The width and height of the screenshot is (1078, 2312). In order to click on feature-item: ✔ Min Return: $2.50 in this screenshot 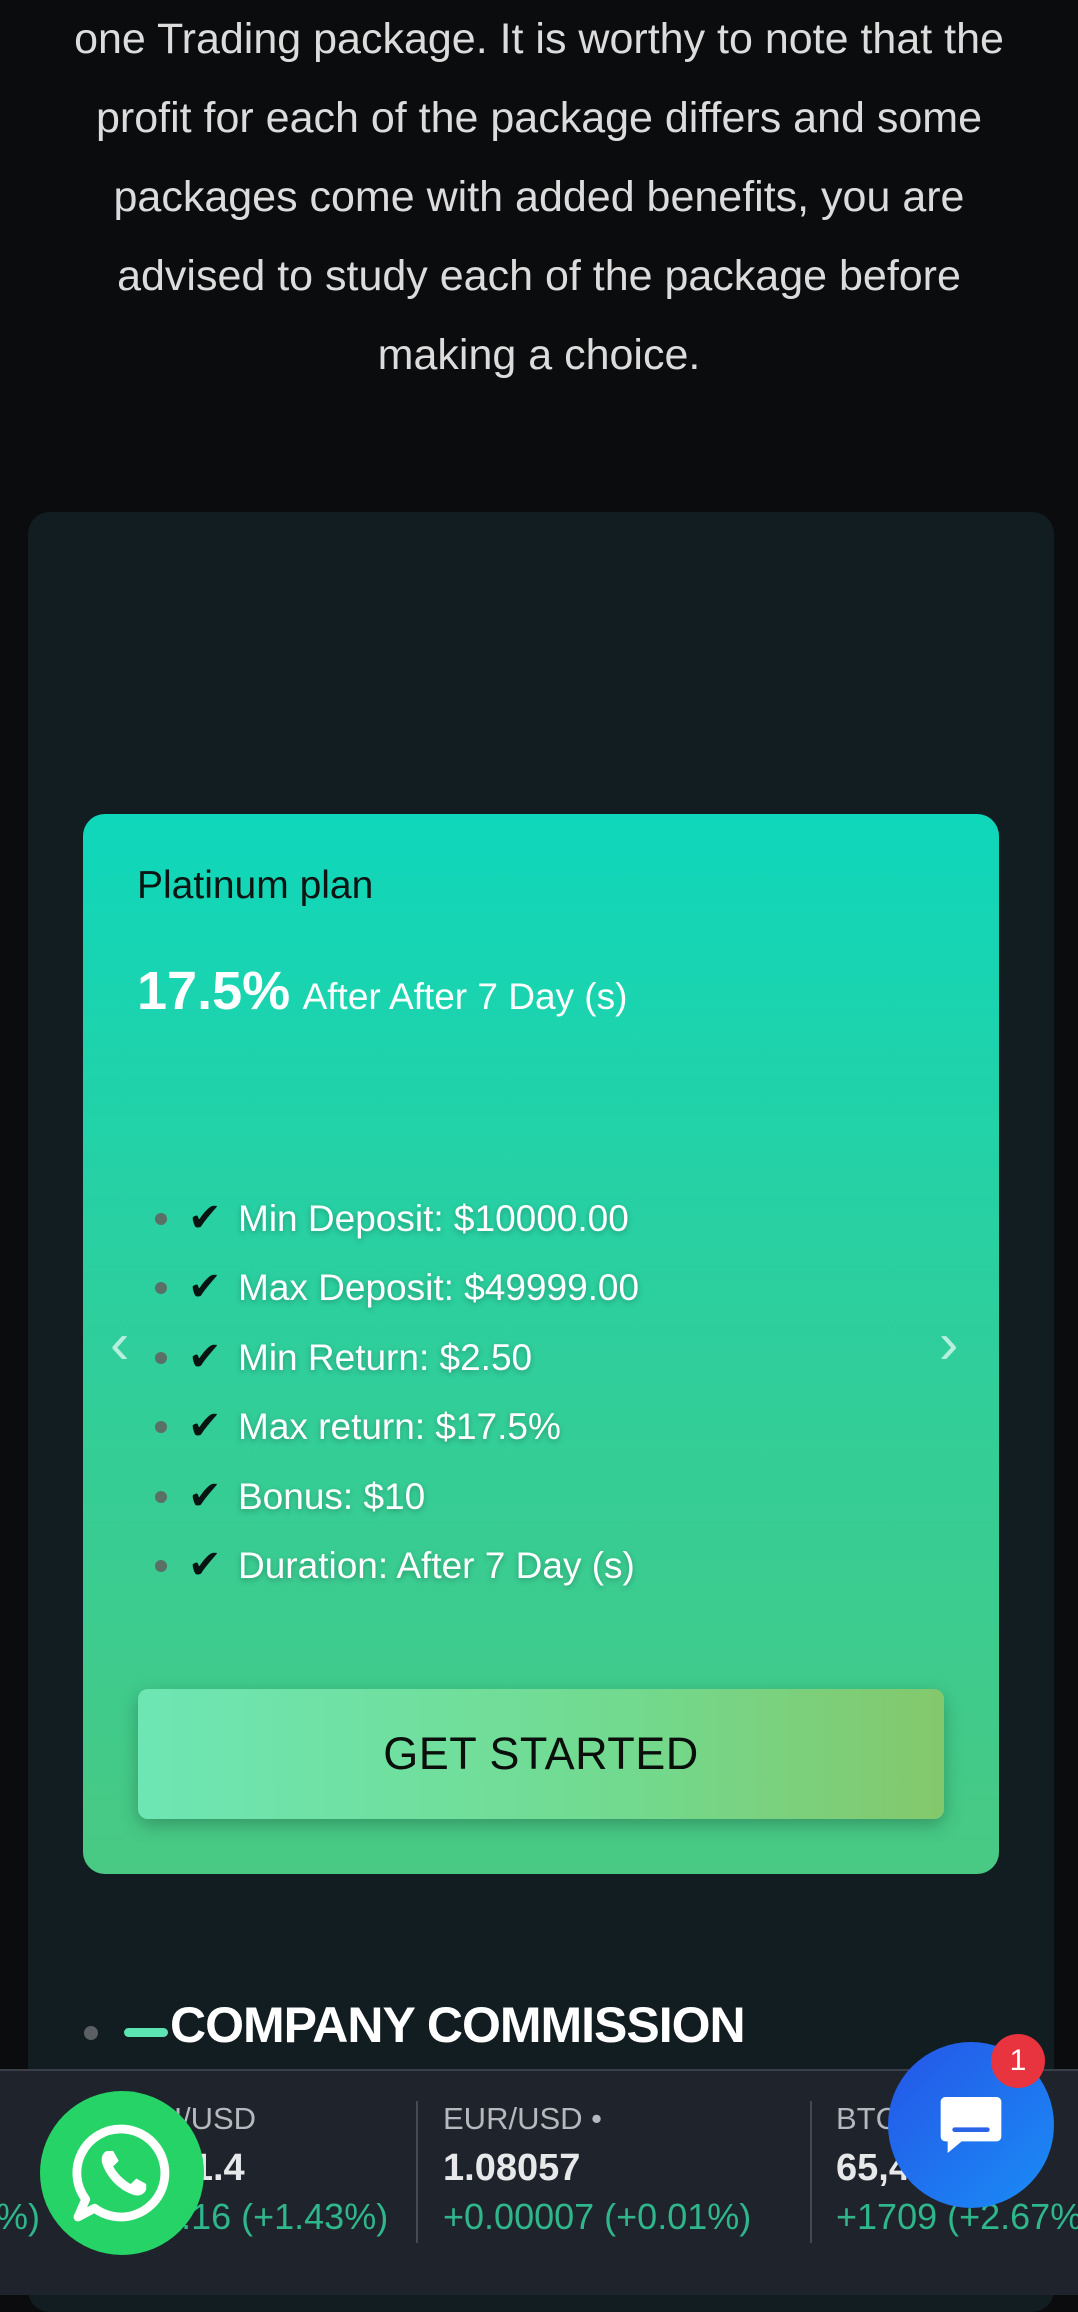, I will do `click(397, 1357)`.